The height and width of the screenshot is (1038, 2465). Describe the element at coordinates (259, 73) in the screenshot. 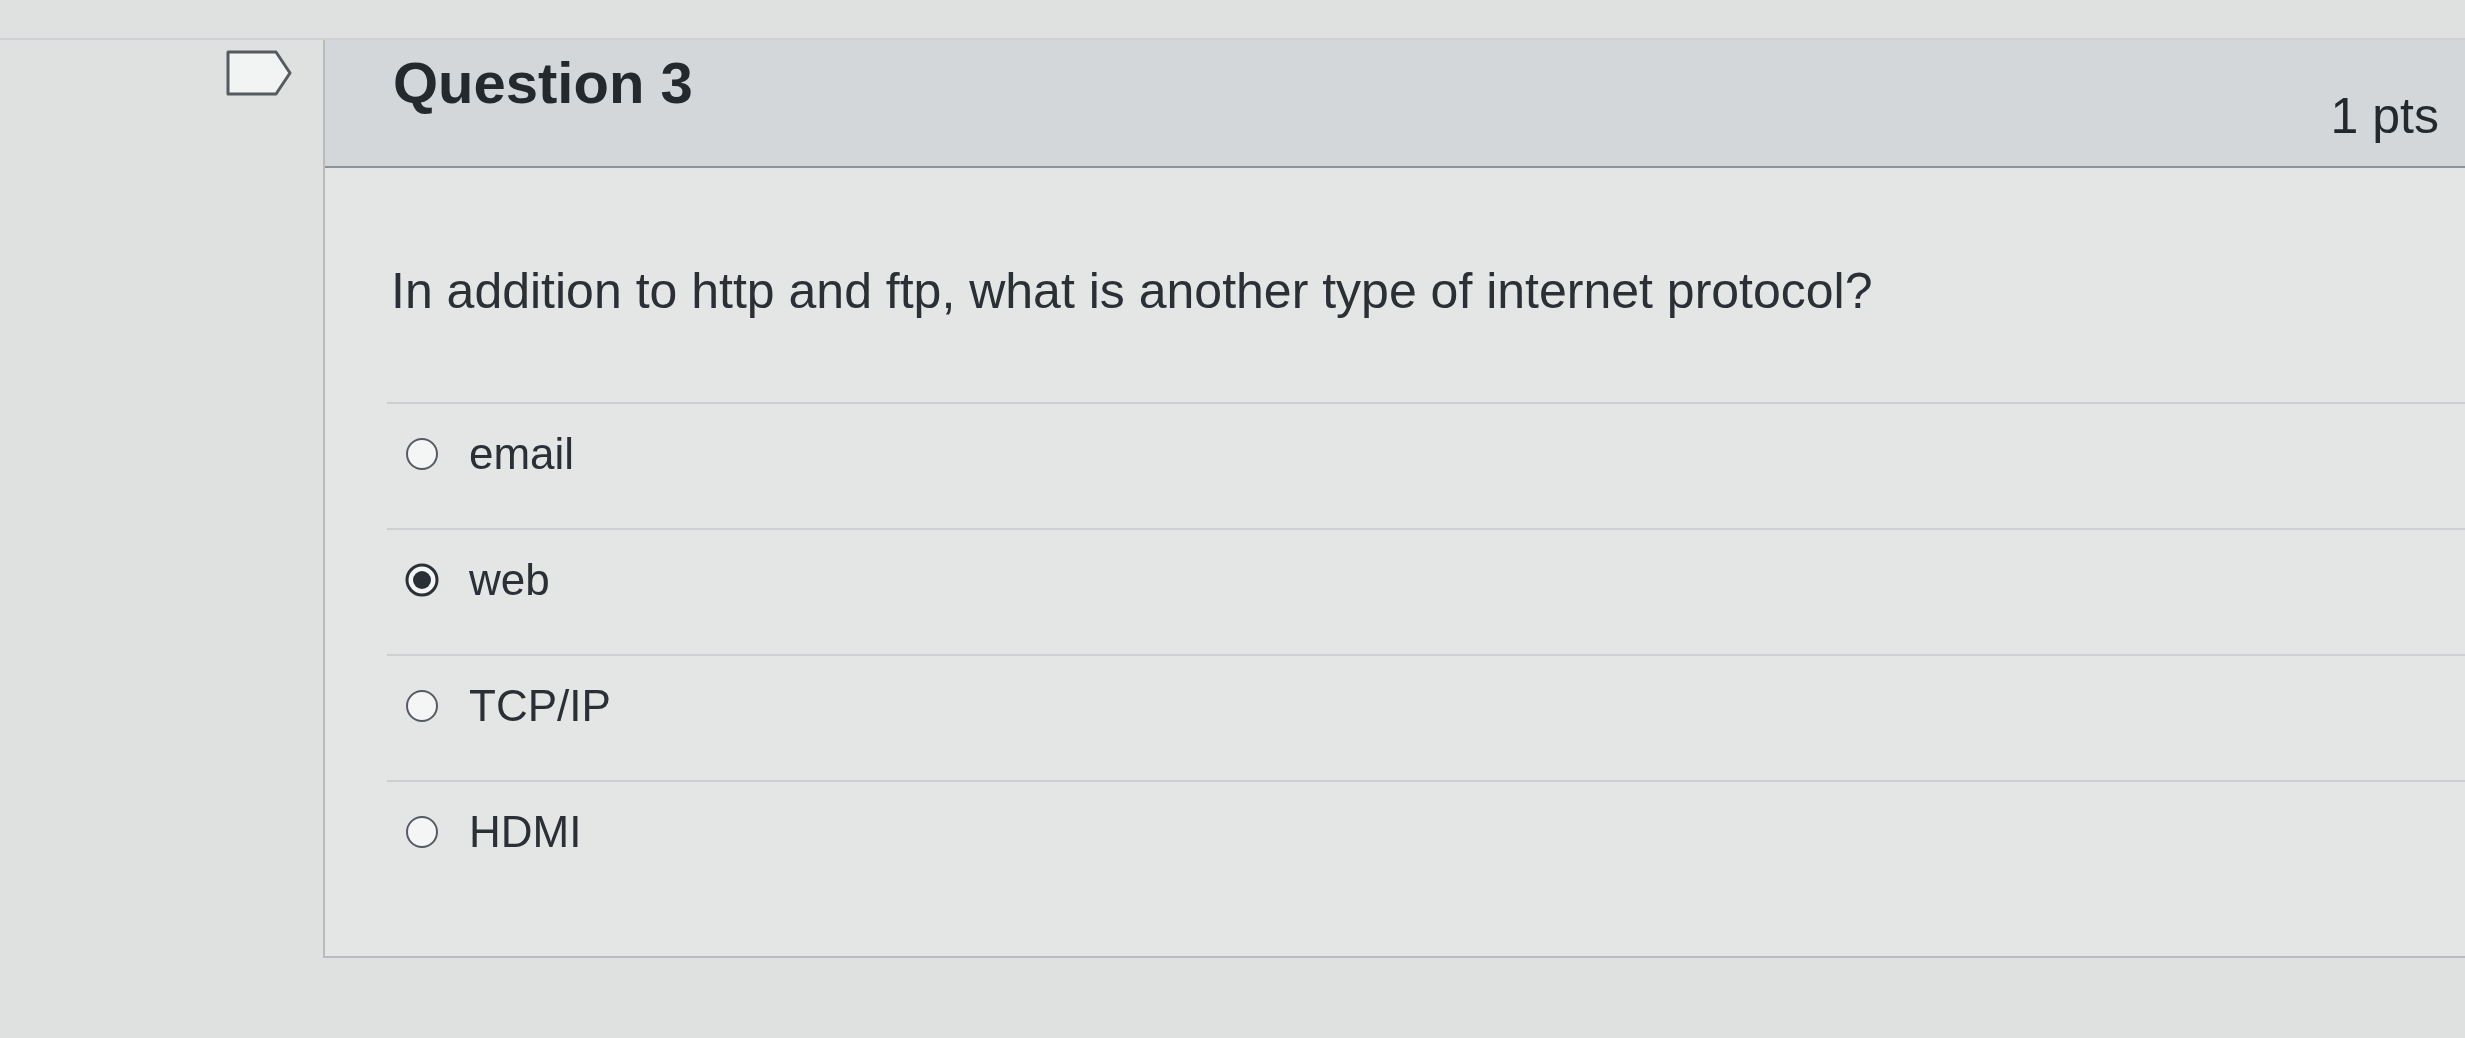

I see `flag-icon` at that location.